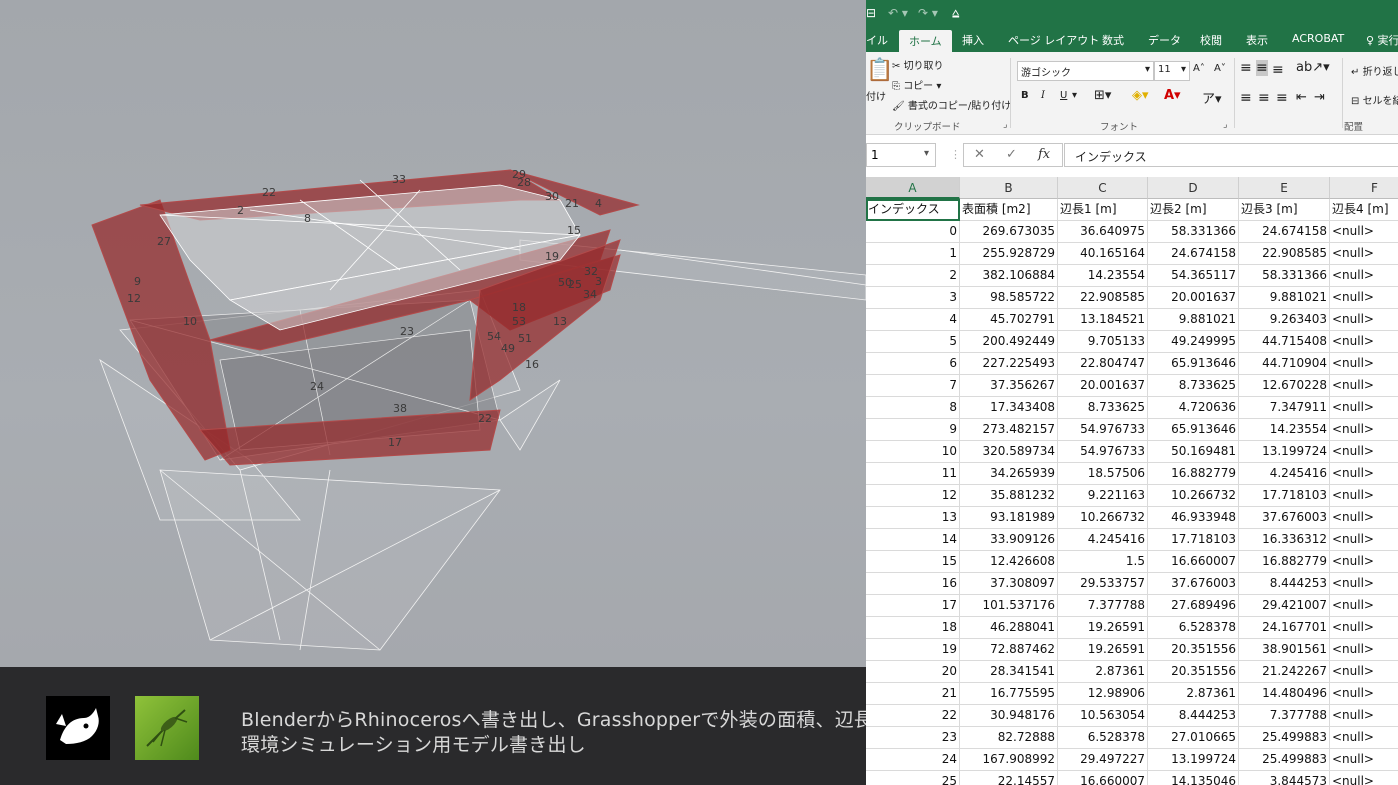 Image resolution: width=1398 pixels, height=785 pixels. What do you see at coordinates (1009, 562) in the screenshot?
I see `table-cell: 12.426608` at bounding box center [1009, 562].